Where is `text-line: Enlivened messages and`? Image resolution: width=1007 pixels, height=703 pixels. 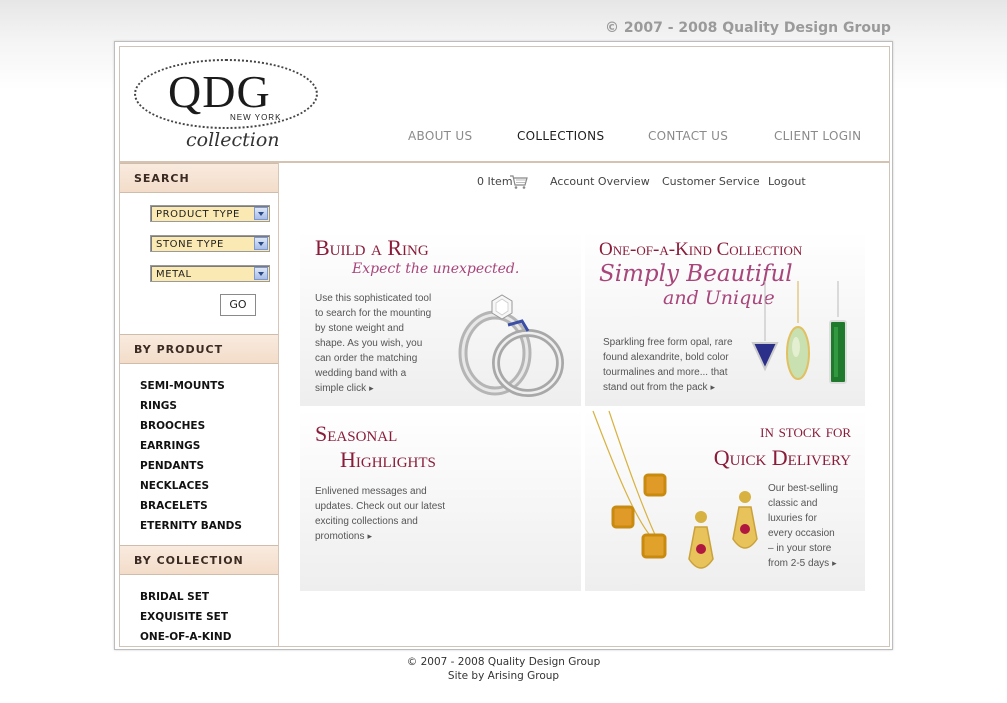
text-line: Enlivened messages and is located at coordinates (371, 491).